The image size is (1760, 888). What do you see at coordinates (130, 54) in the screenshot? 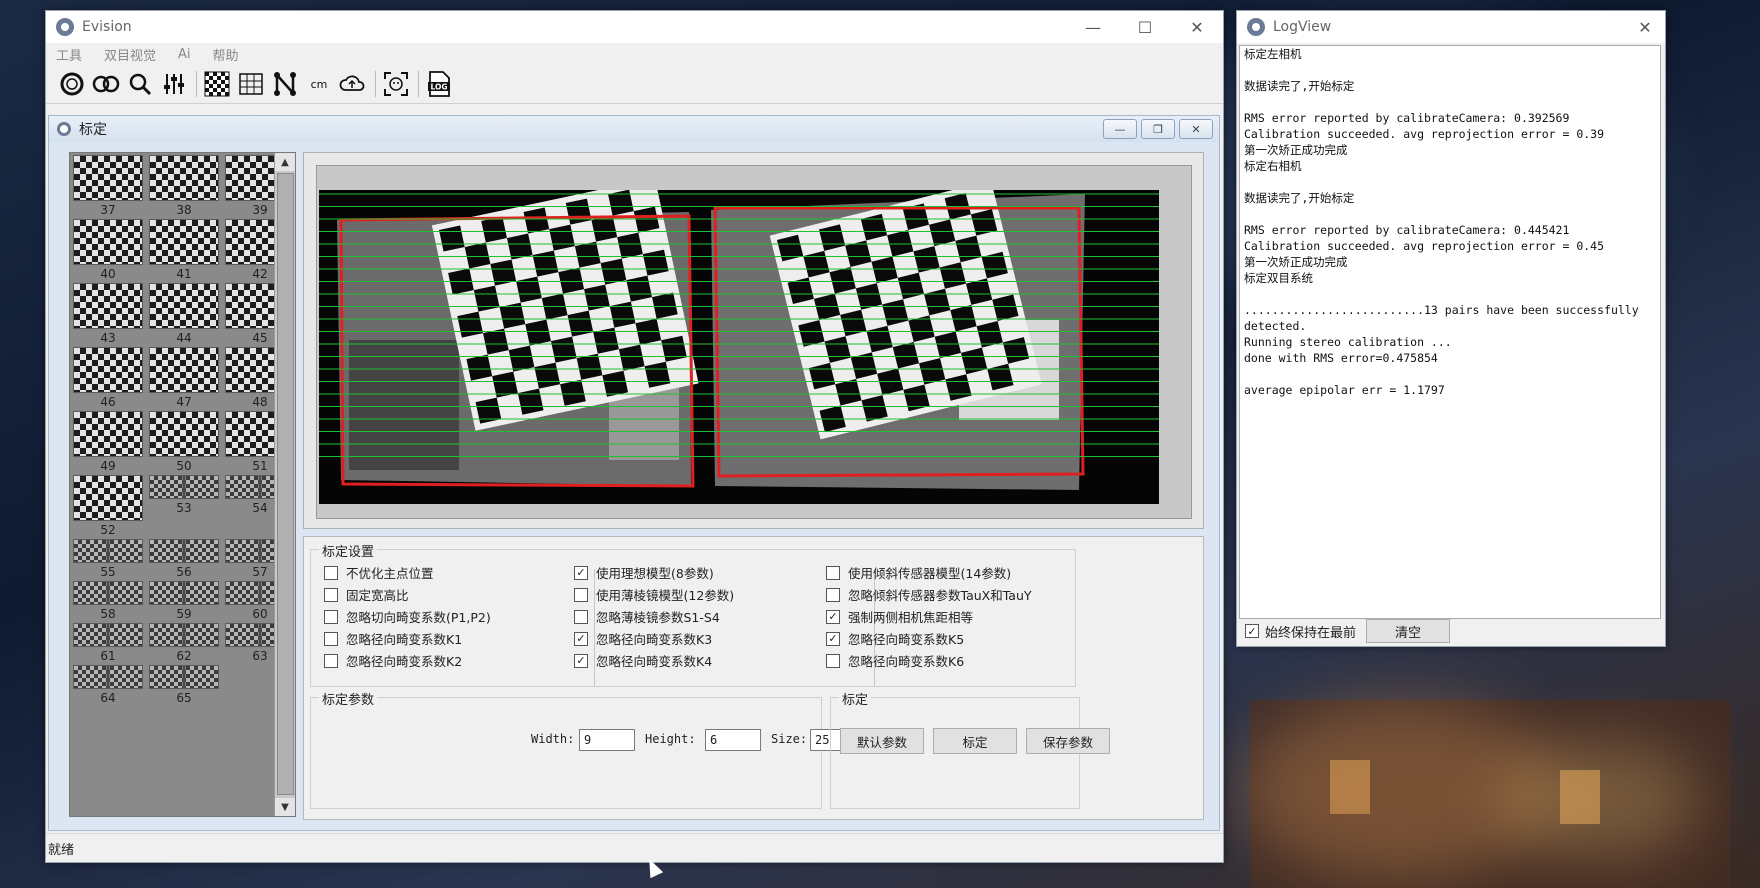
I see `menu-stereo-vision: 双目视觉` at bounding box center [130, 54].